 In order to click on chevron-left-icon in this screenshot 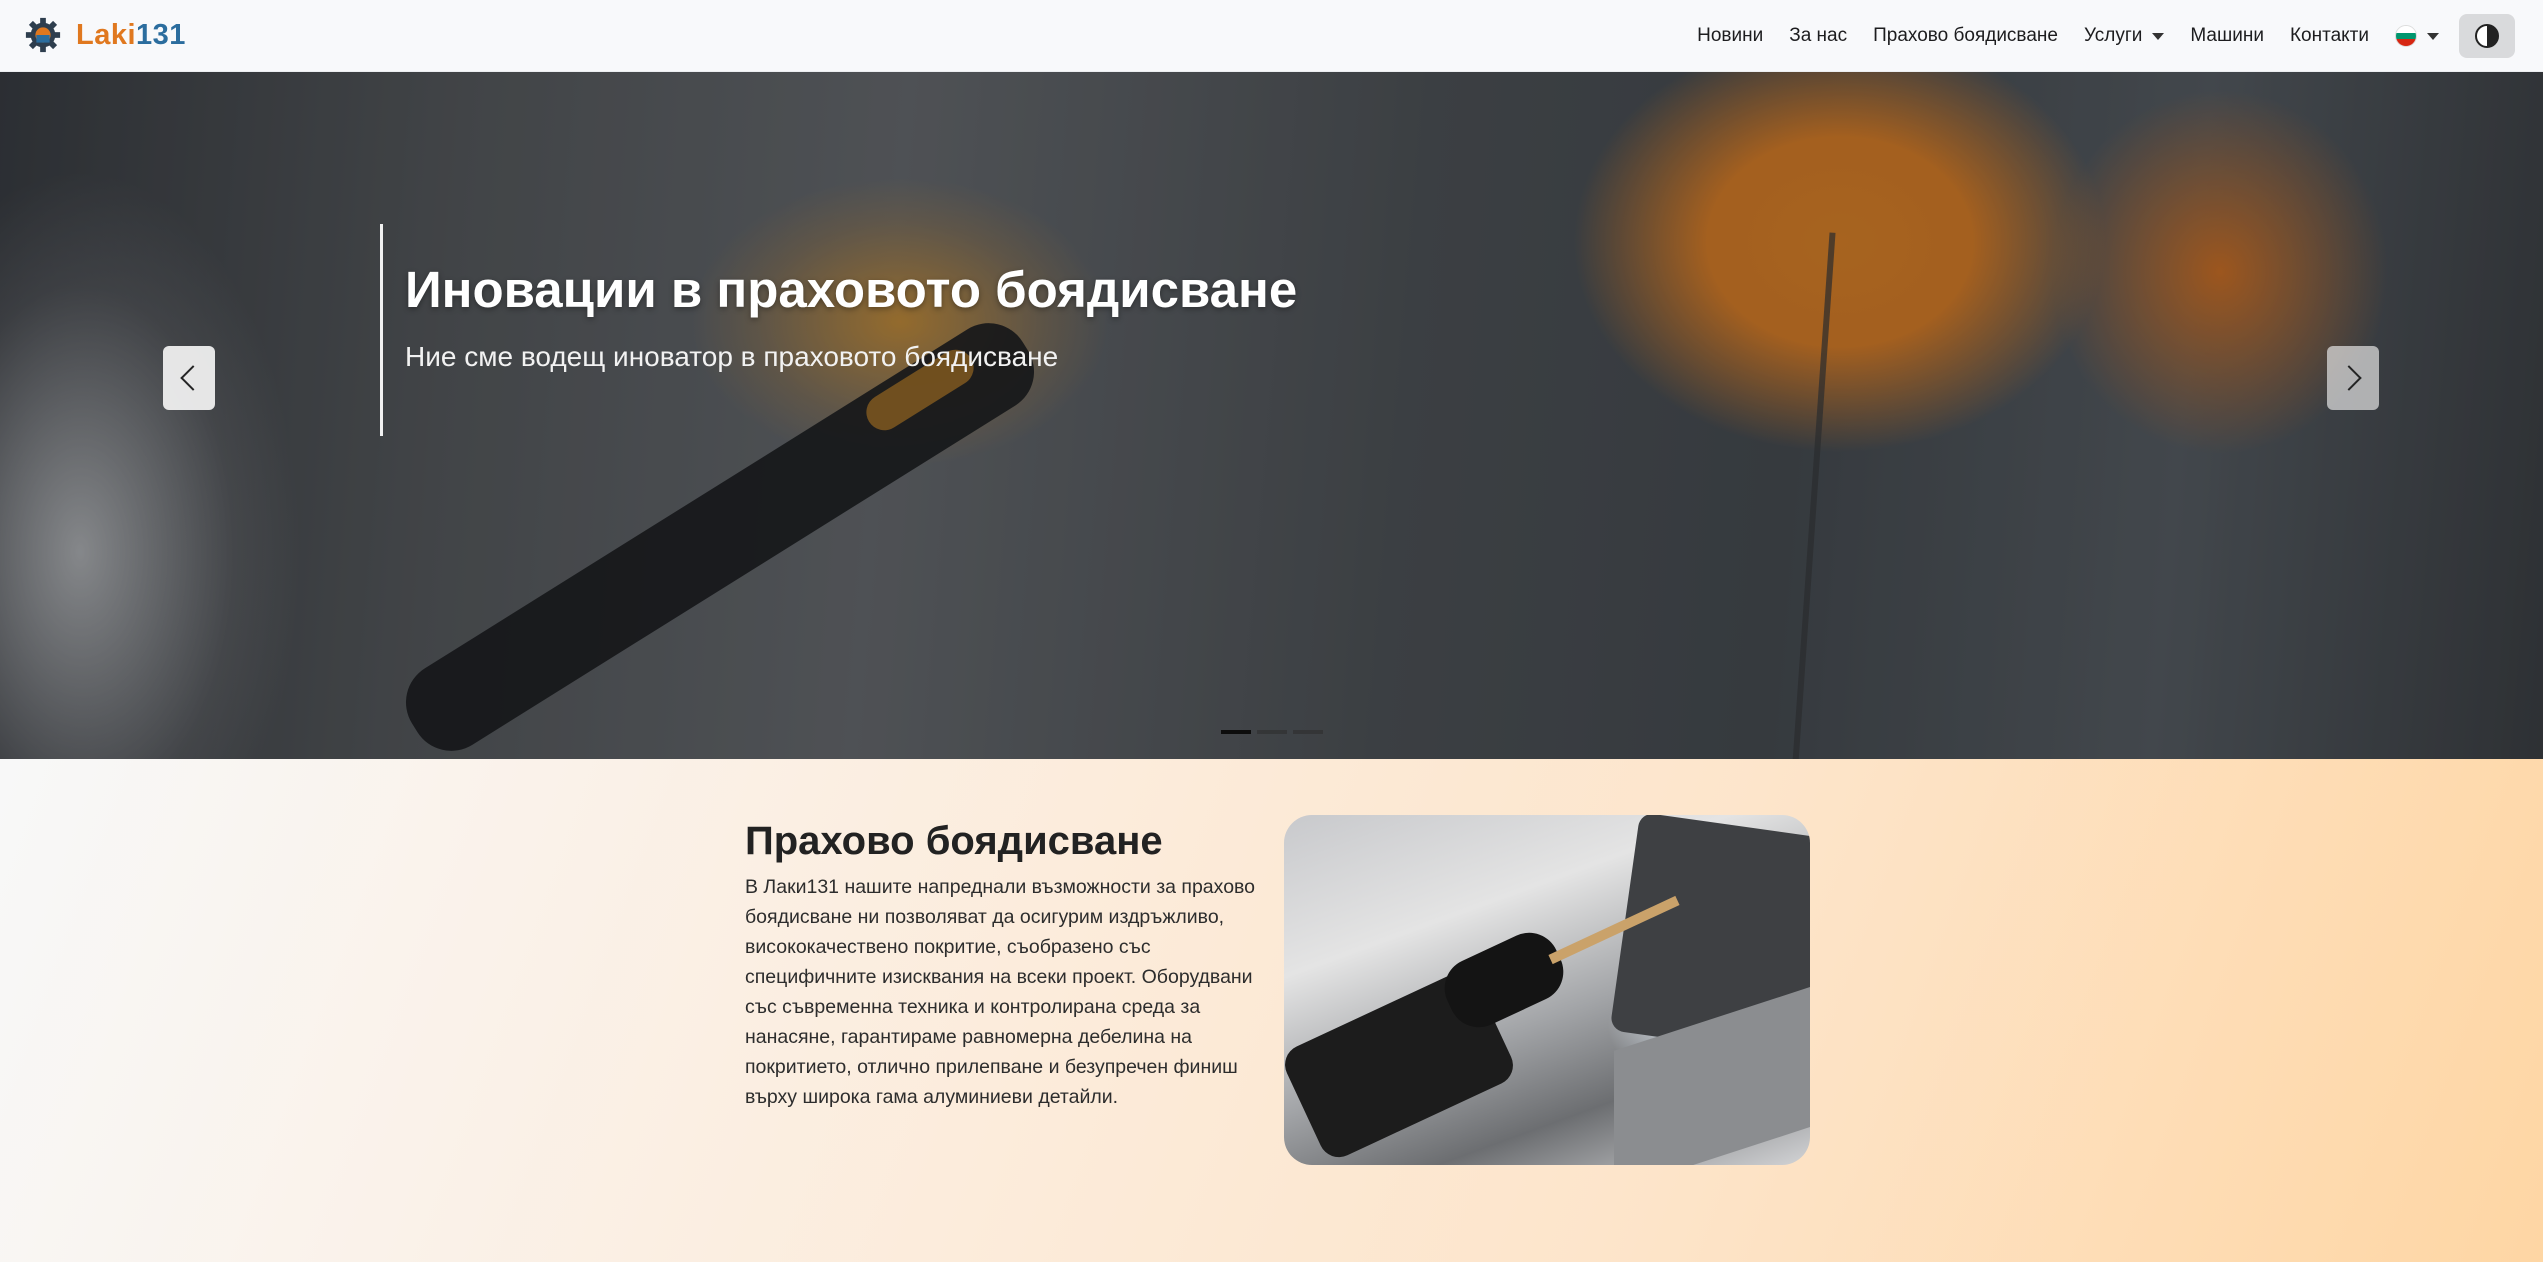, I will do `click(193, 378)`.